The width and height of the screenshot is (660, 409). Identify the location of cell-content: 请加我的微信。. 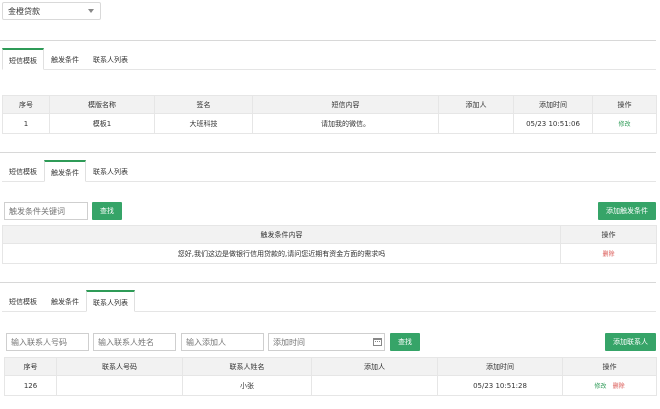
(345, 123).